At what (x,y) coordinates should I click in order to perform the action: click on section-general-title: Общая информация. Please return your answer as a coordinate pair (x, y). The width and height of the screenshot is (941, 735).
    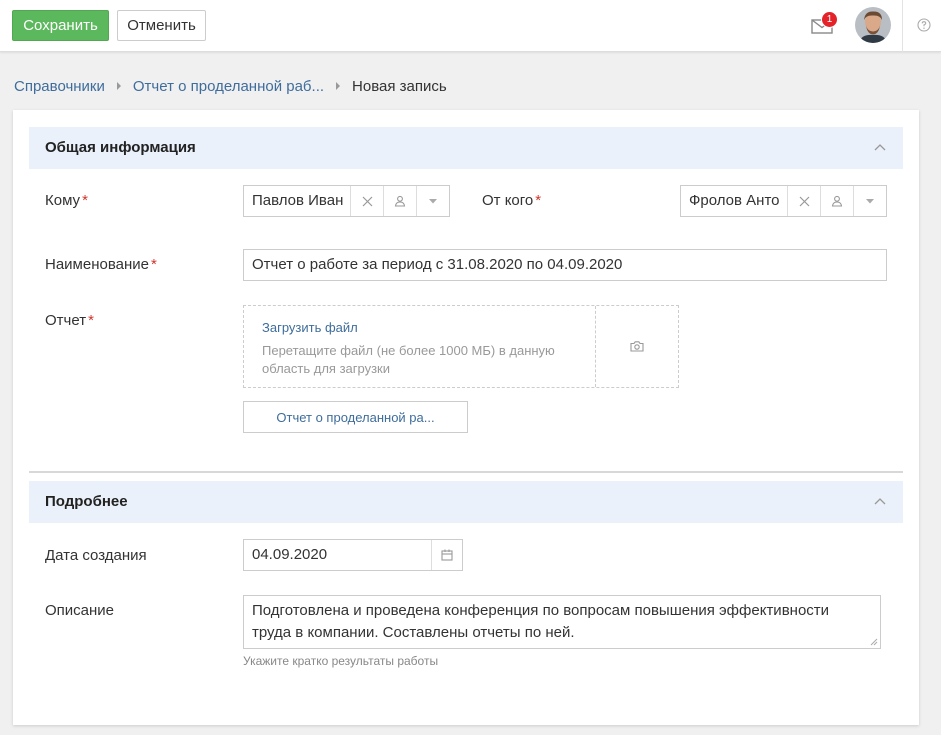
    Looking at the image, I should click on (120, 147).